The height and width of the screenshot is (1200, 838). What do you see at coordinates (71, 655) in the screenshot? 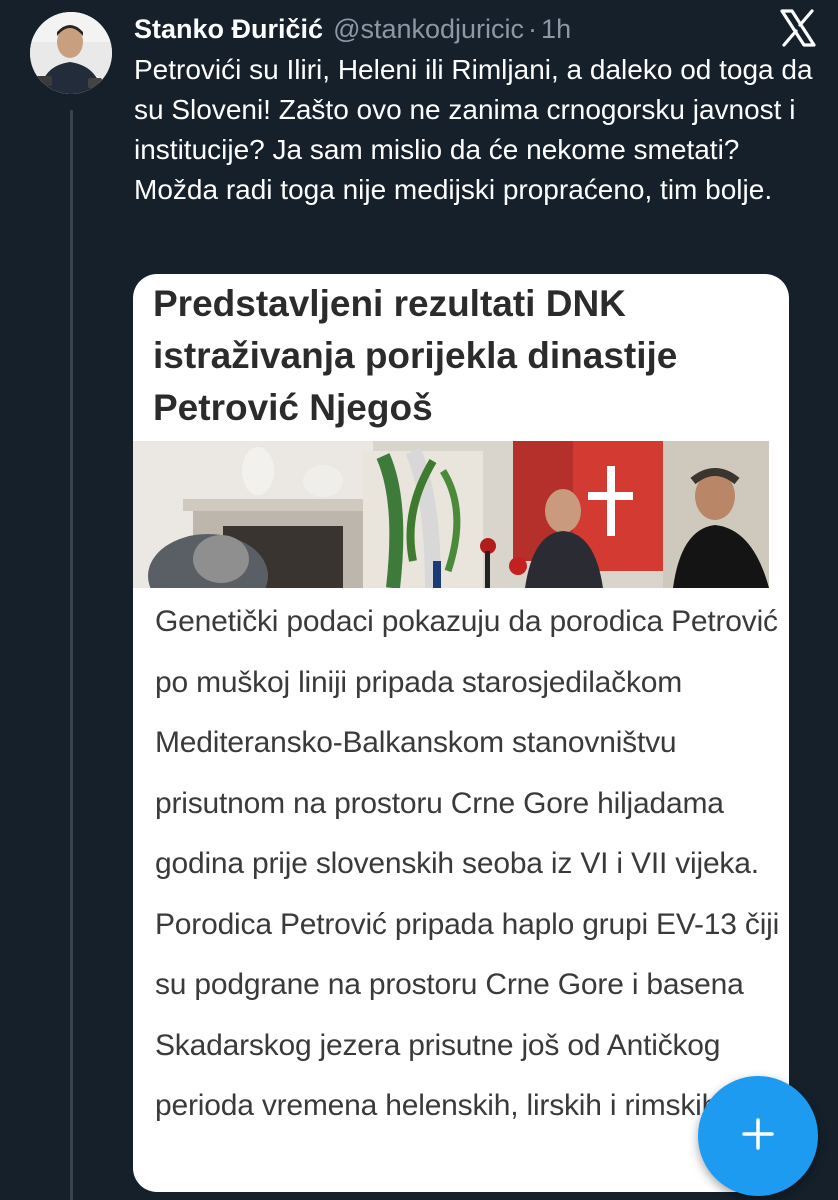
I see `thread-connector-line` at bounding box center [71, 655].